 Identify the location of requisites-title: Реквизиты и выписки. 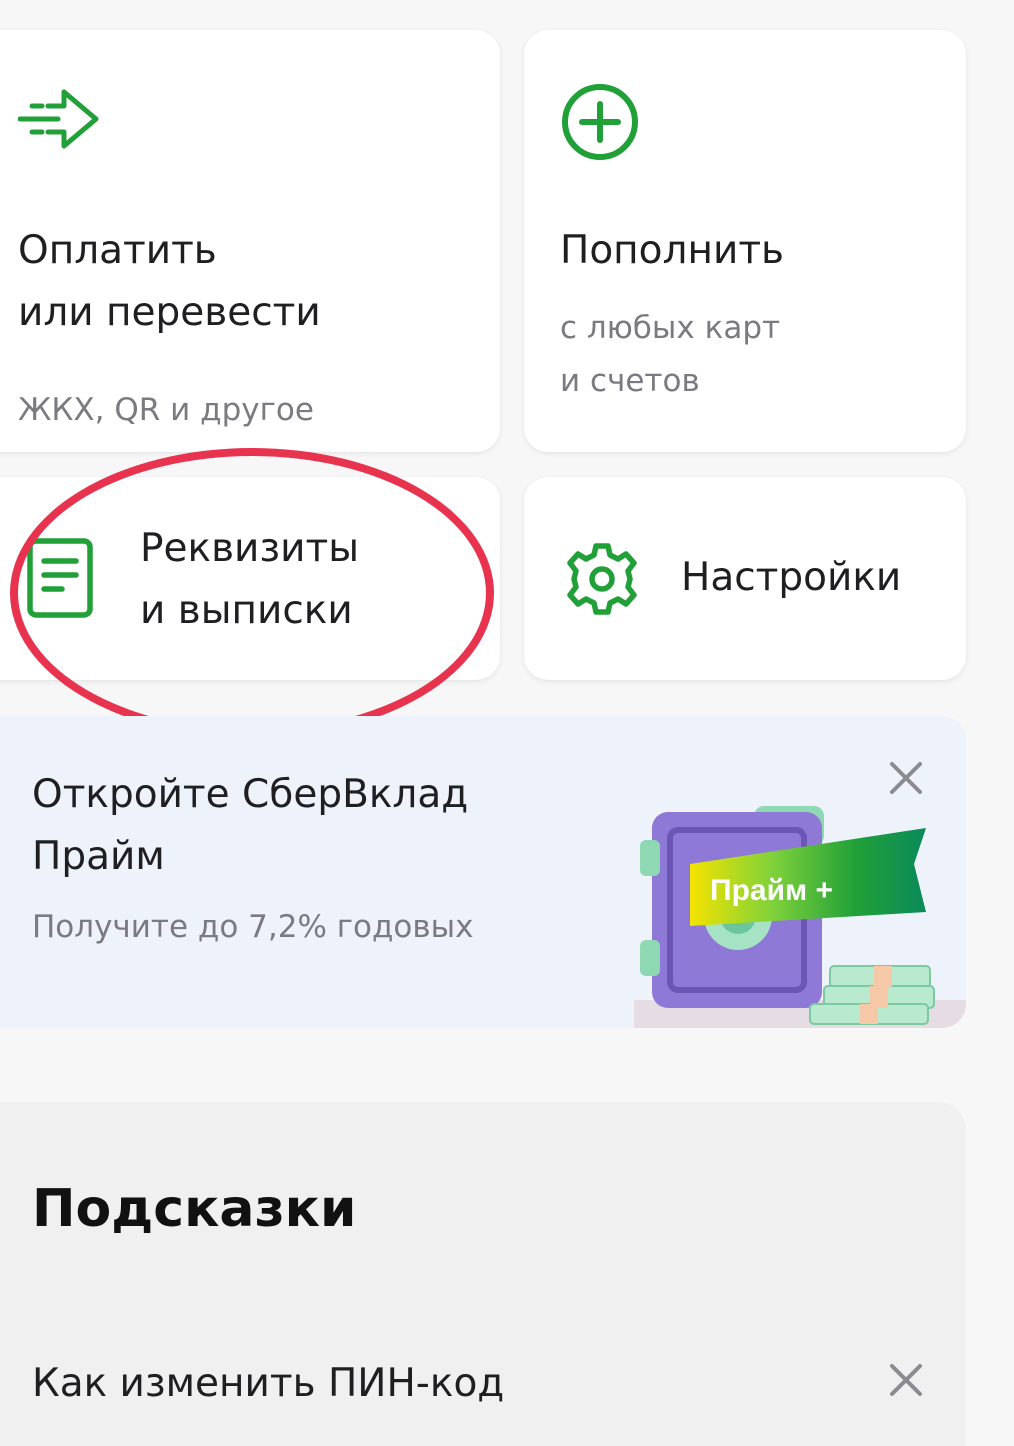
(249, 580).